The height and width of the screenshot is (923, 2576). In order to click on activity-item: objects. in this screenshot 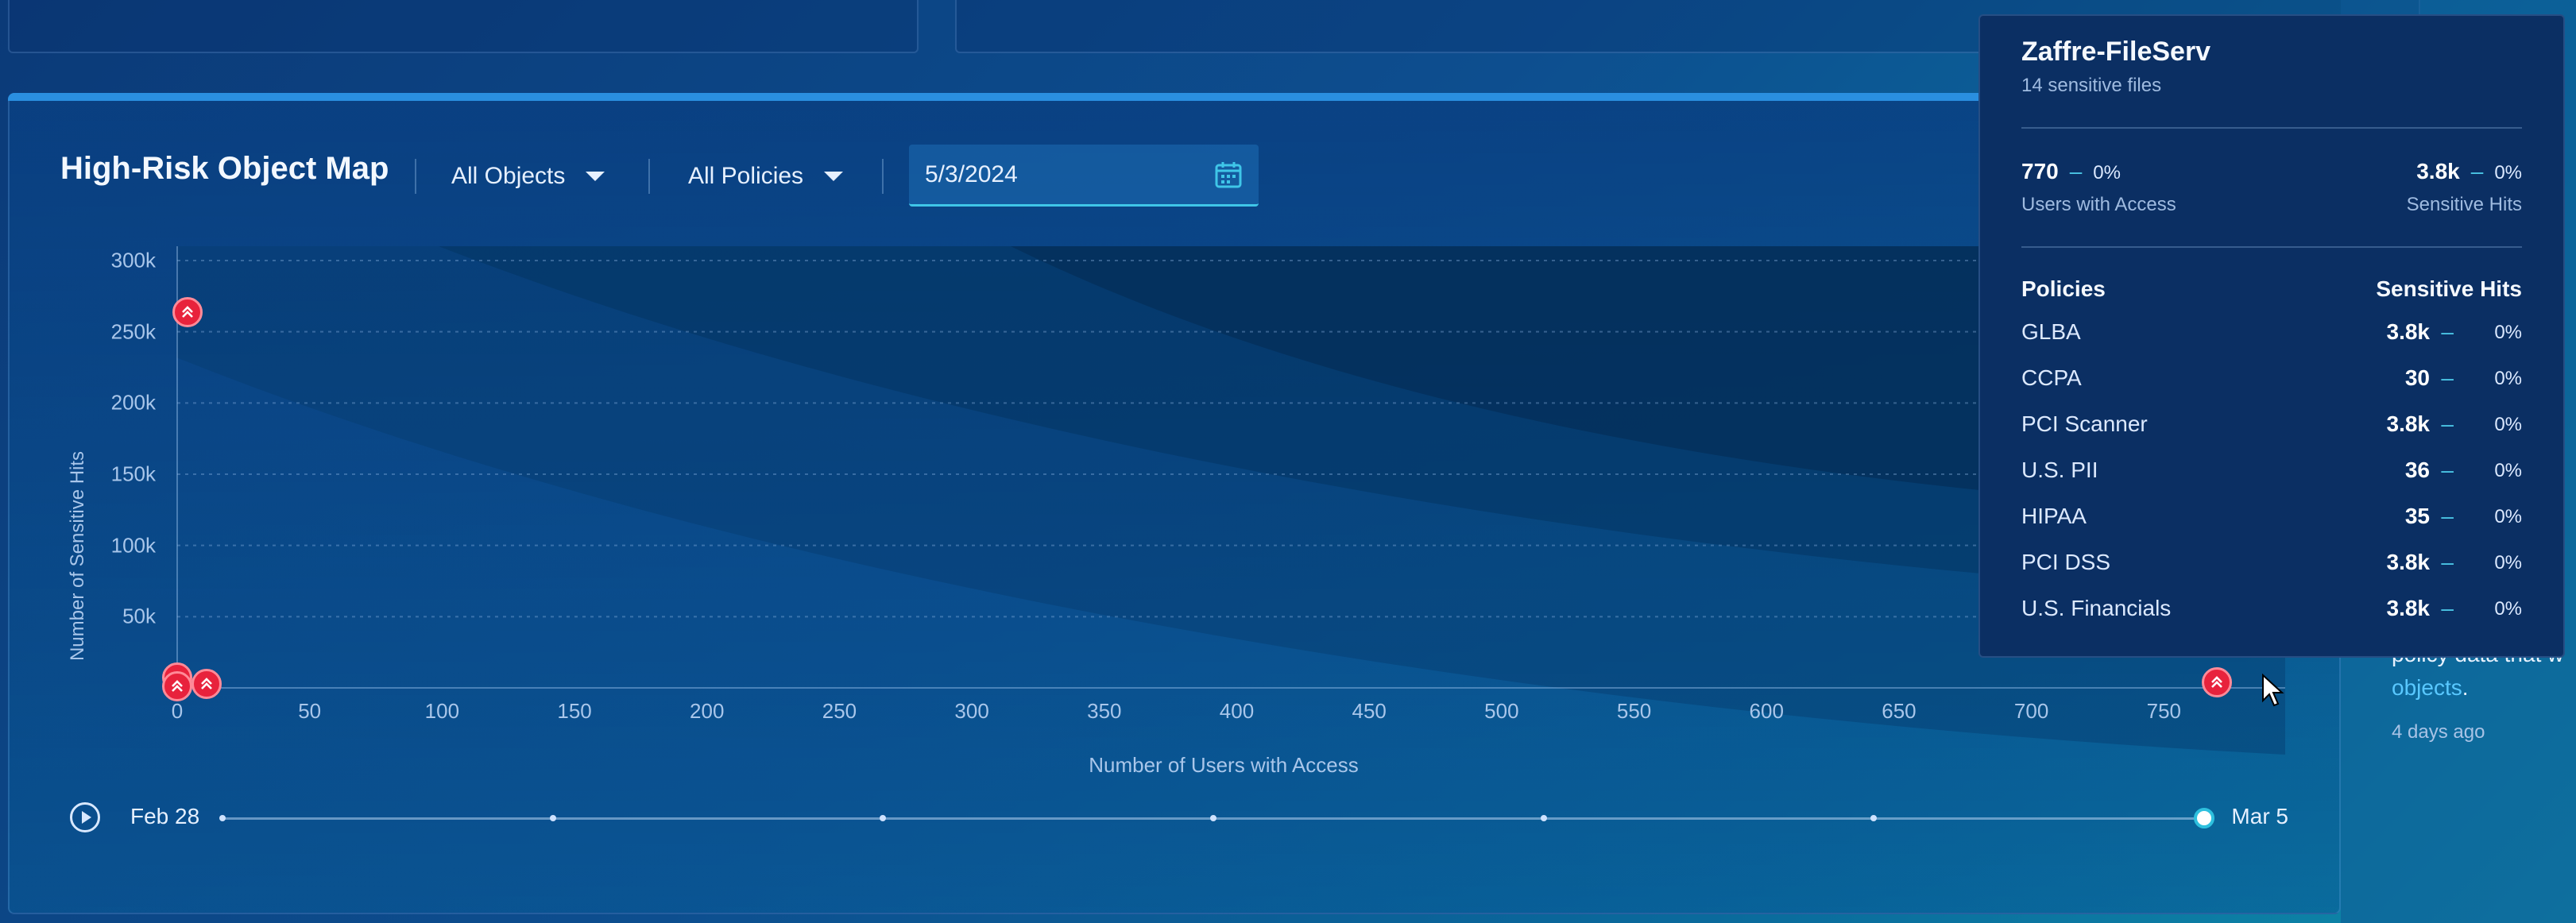, I will do `click(2430, 688)`.